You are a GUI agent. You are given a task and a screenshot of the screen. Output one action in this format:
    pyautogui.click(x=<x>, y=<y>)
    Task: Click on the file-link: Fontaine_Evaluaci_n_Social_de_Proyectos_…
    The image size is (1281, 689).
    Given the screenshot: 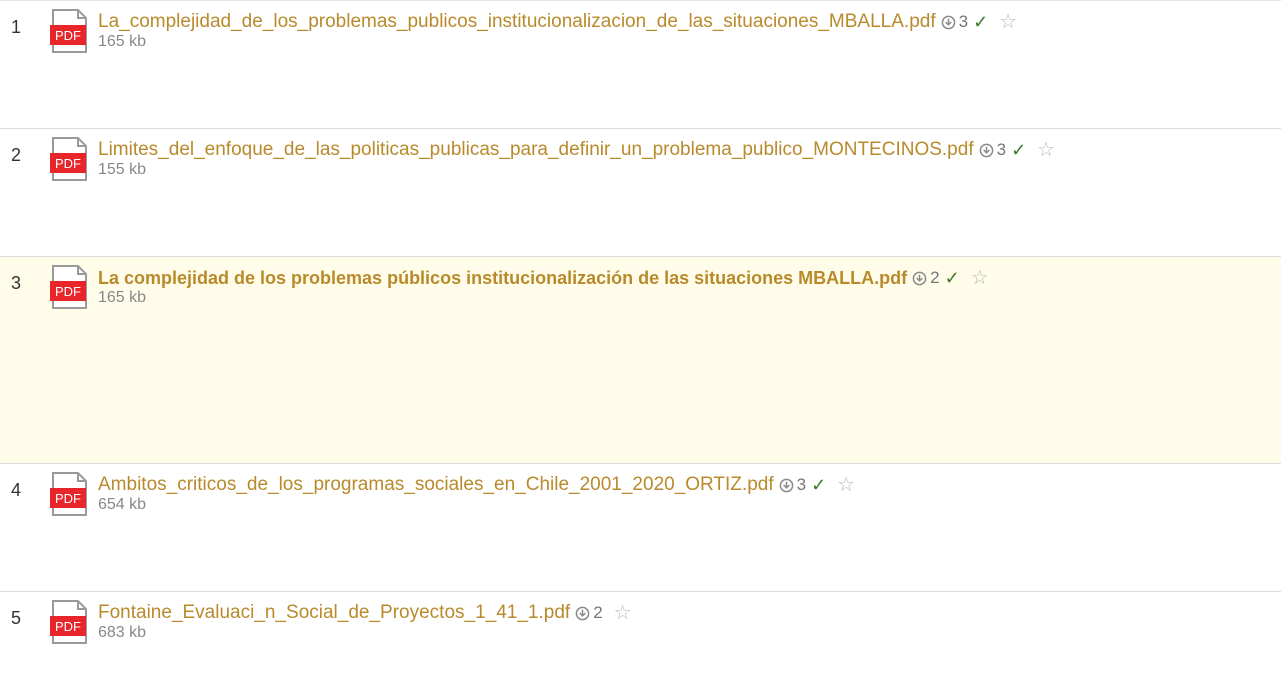 What is the action you would take?
    pyautogui.click(x=334, y=613)
    